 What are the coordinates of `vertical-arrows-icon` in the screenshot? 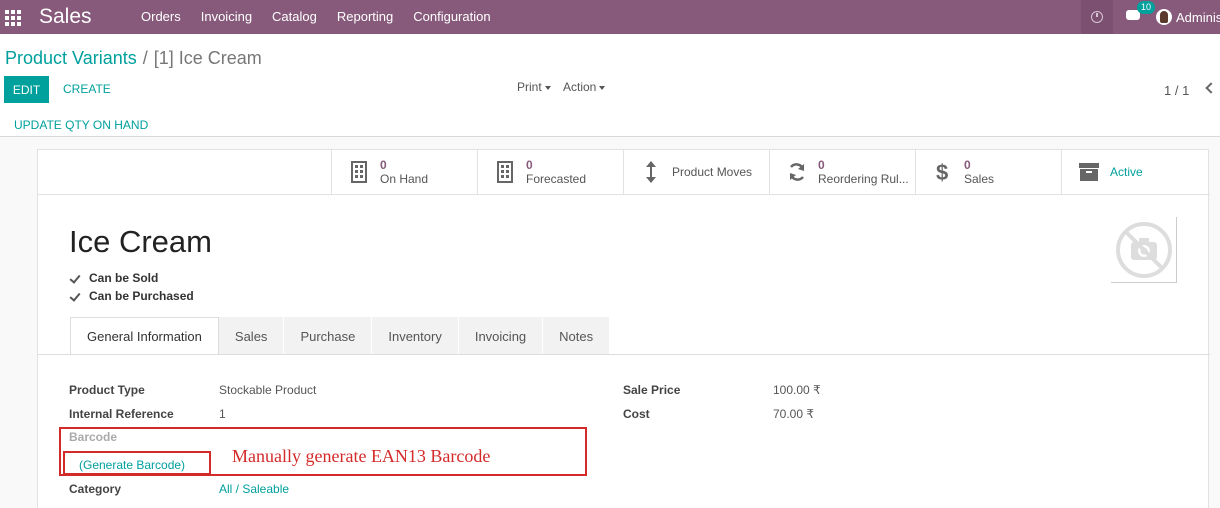 It's located at (651, 172).